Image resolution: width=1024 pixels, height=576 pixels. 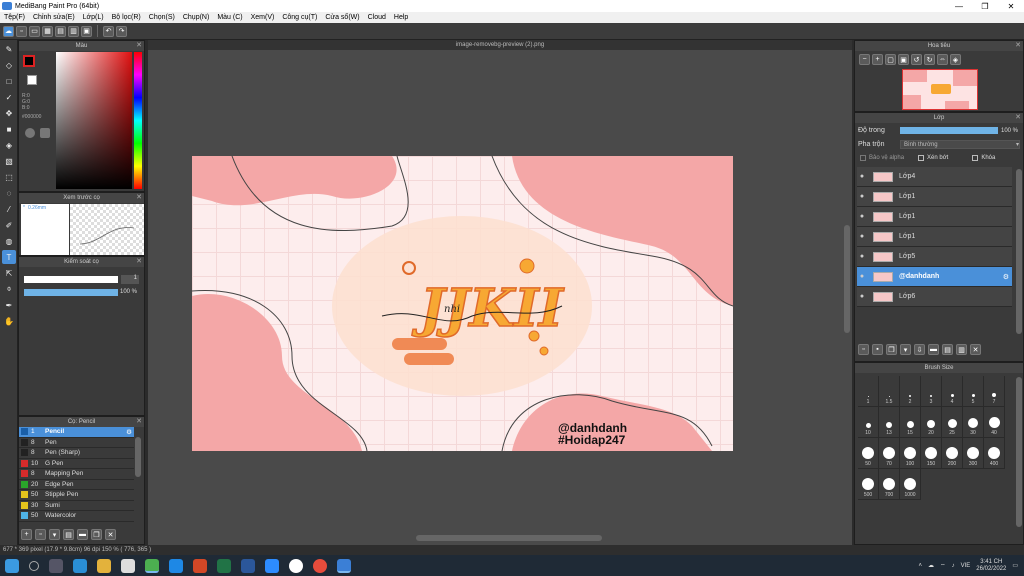 What do you see at coordinates (933, 349) in the screenshot?
I see `layer-folder-icon: ▬` at bounding box center [933, 349].